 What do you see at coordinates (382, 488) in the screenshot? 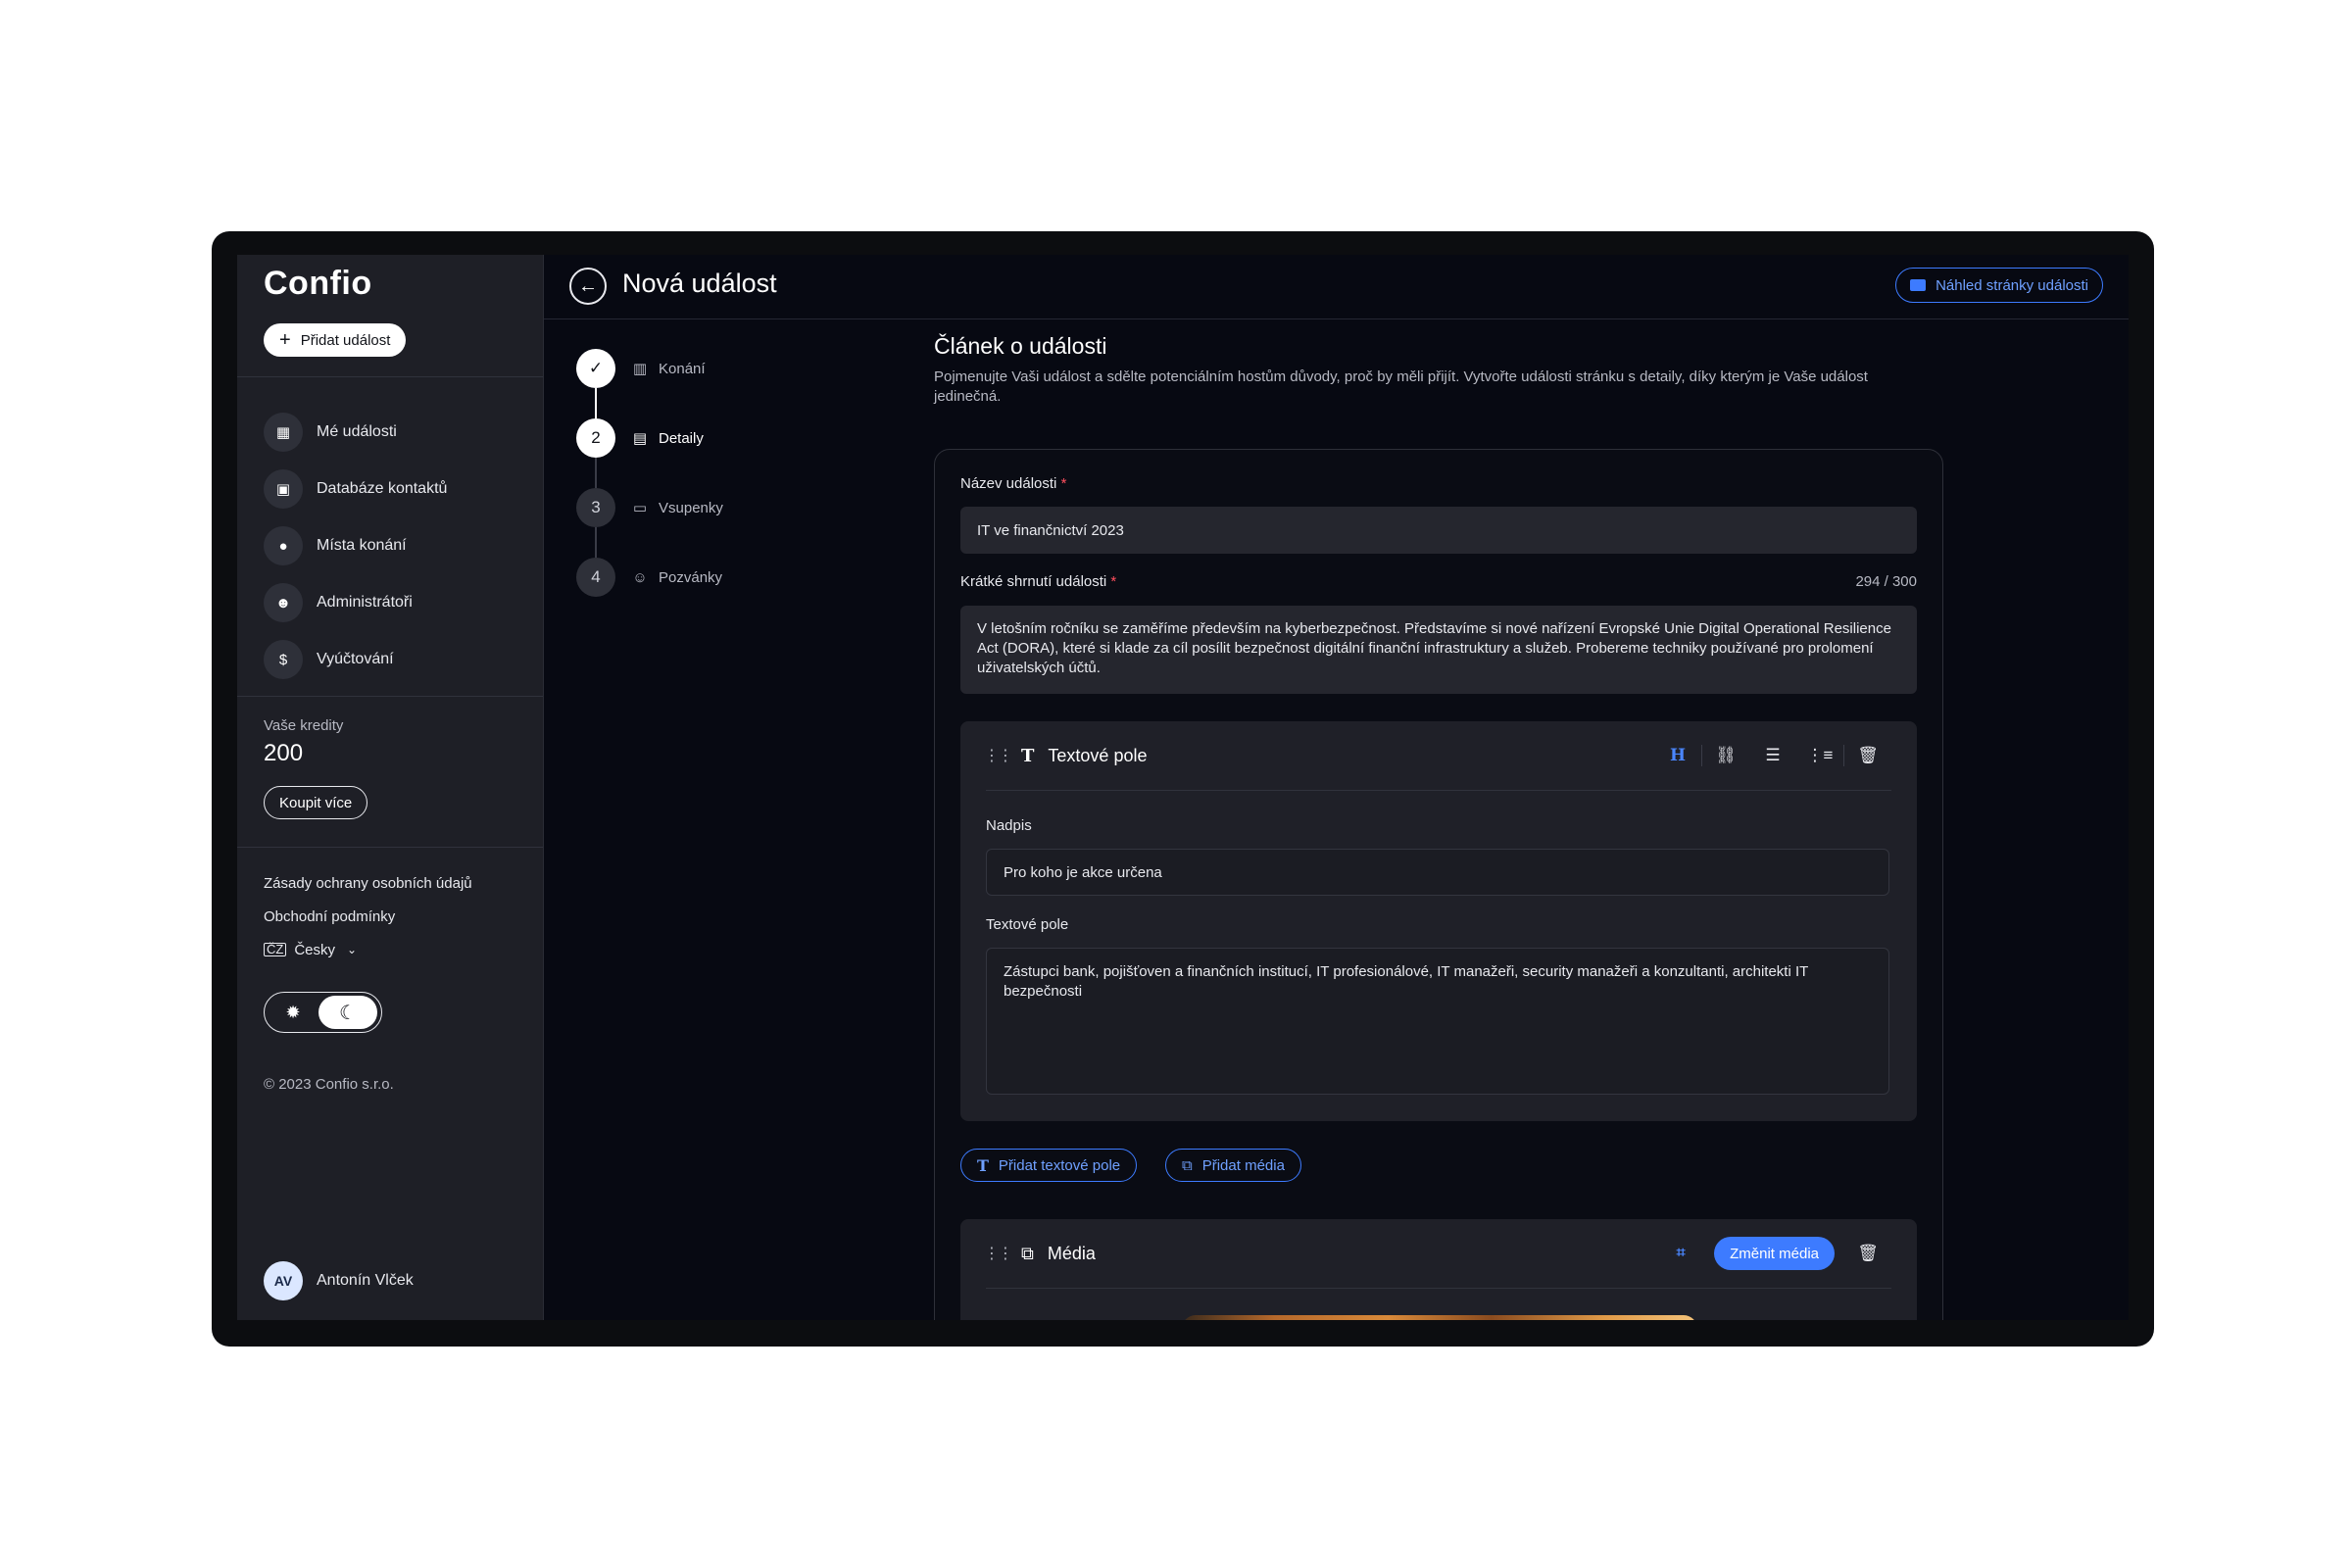
I see `sidebar-item-label: Databáze kontaktů` at bounding box center [382, 488].